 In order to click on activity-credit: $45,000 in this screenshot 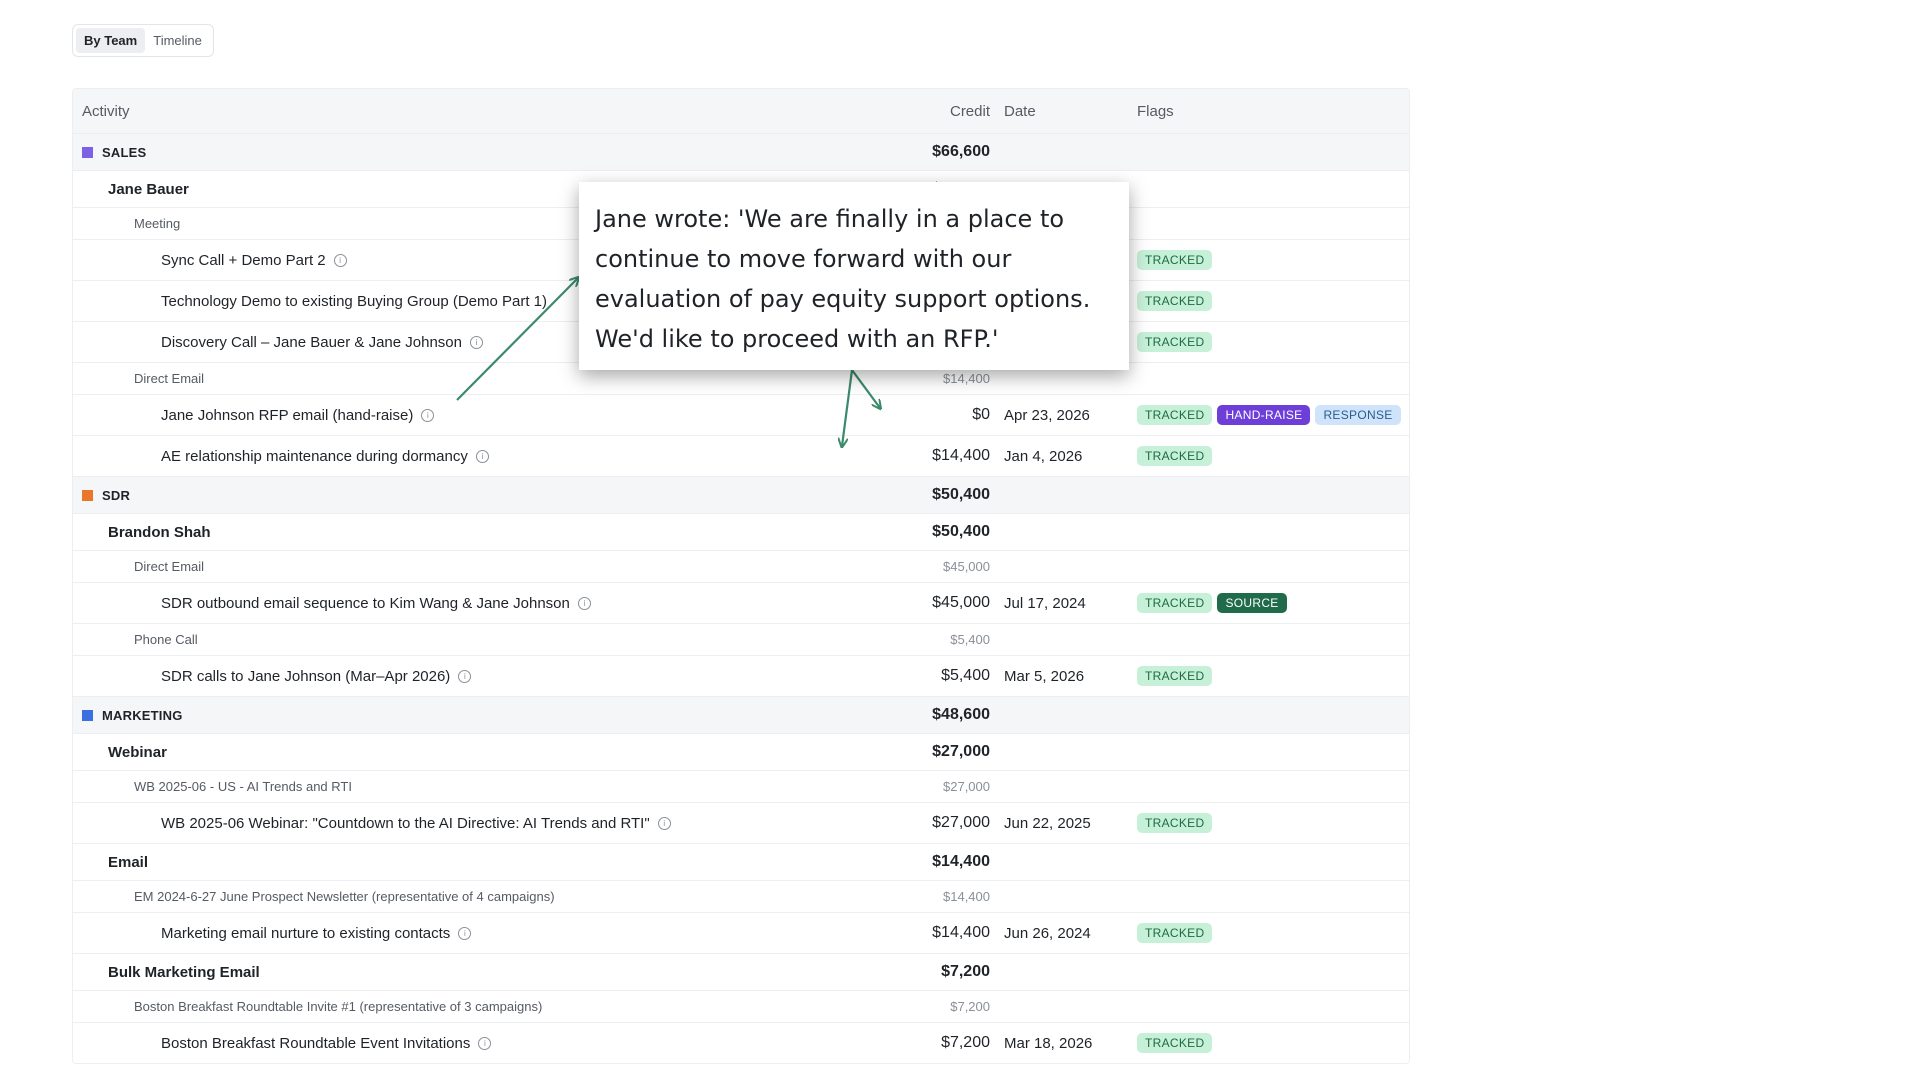, I will do `click(961, 602)`.